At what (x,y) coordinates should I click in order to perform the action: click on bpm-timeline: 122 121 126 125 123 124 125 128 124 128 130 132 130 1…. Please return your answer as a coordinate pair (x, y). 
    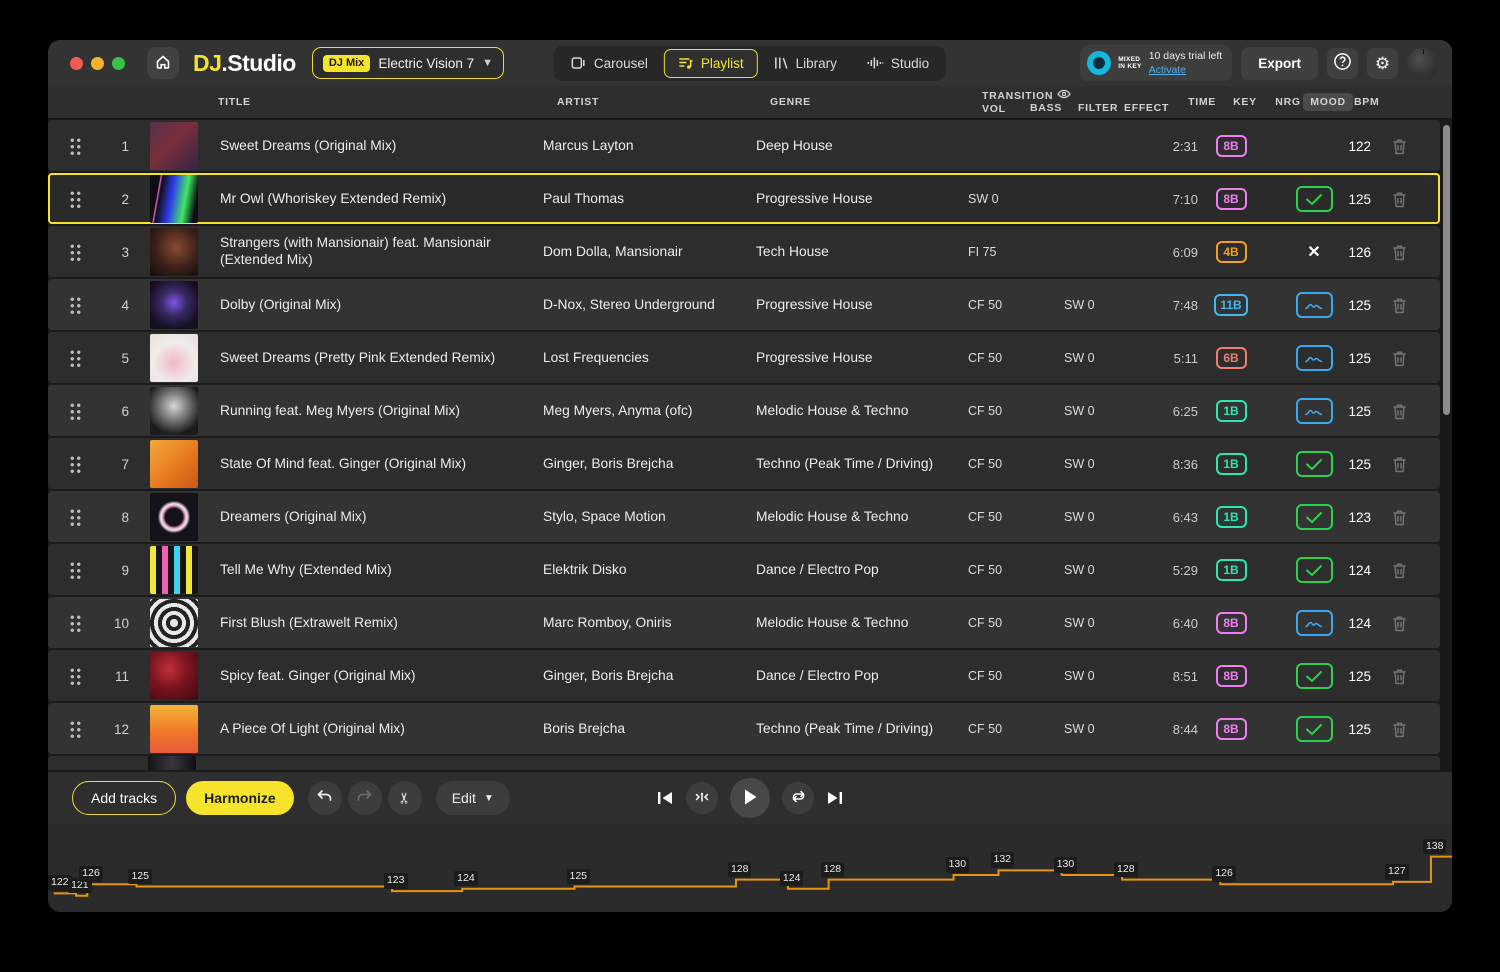
    Looking at the image, I should click on (750, 868).